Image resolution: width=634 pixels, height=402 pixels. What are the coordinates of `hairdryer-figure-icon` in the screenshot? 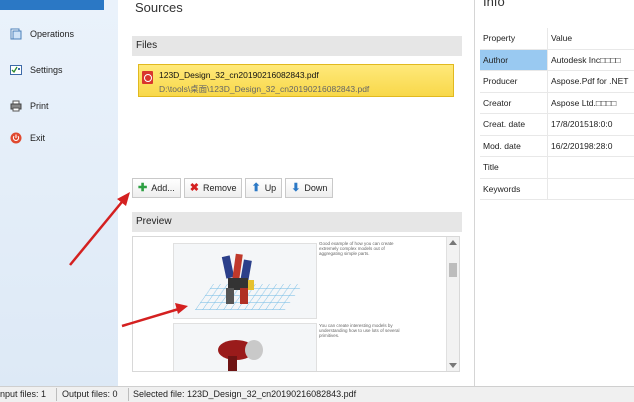 It's located at (245, 354).